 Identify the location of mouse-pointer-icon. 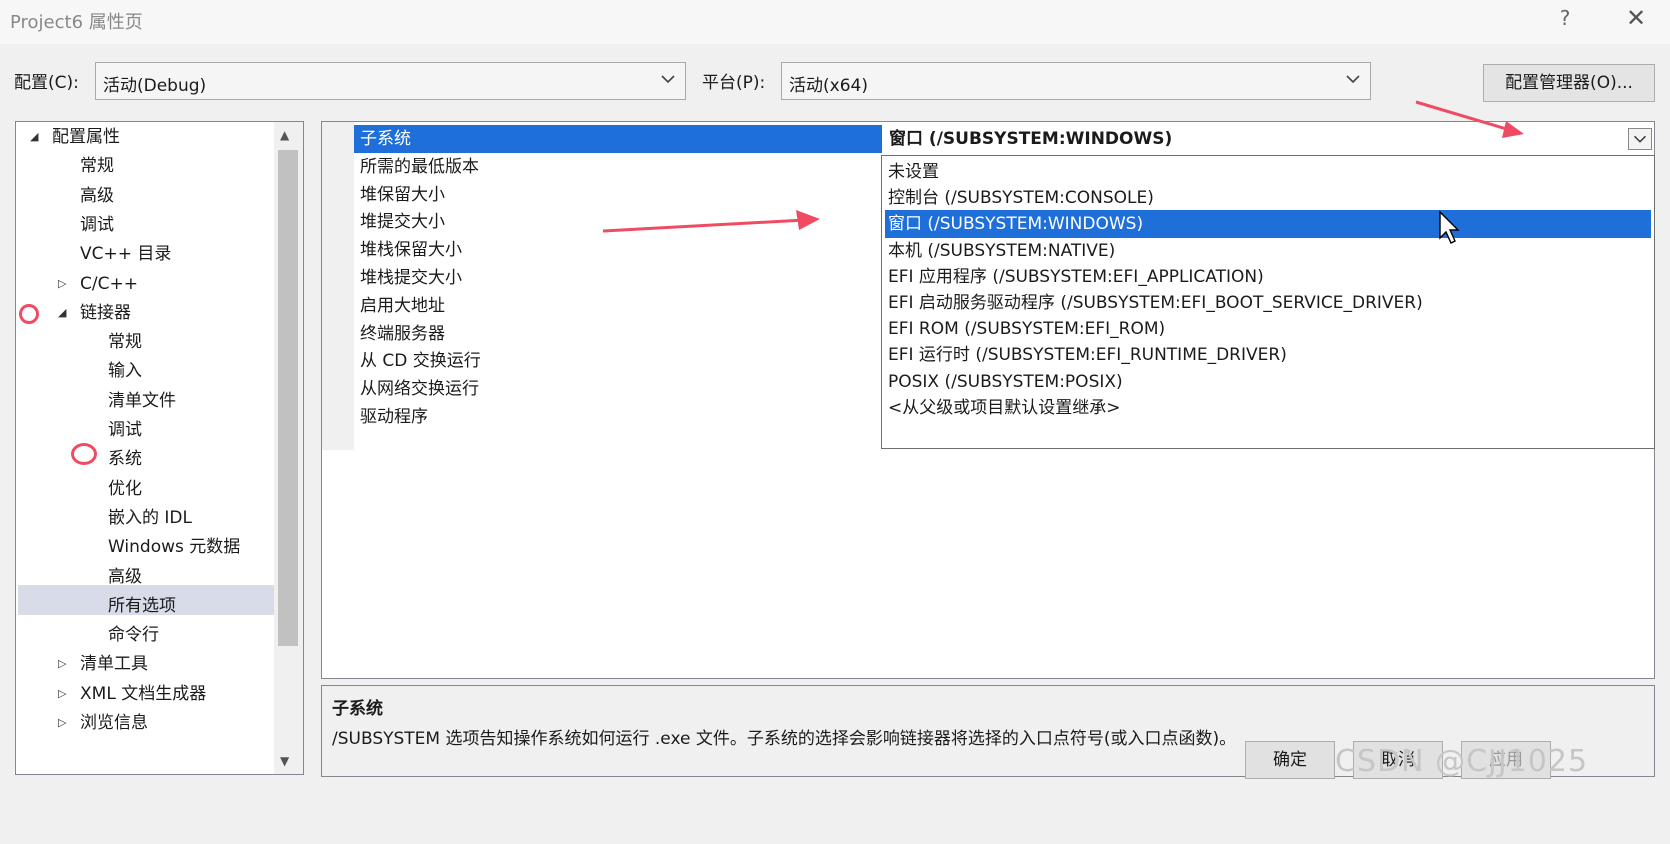
(1449, 227).